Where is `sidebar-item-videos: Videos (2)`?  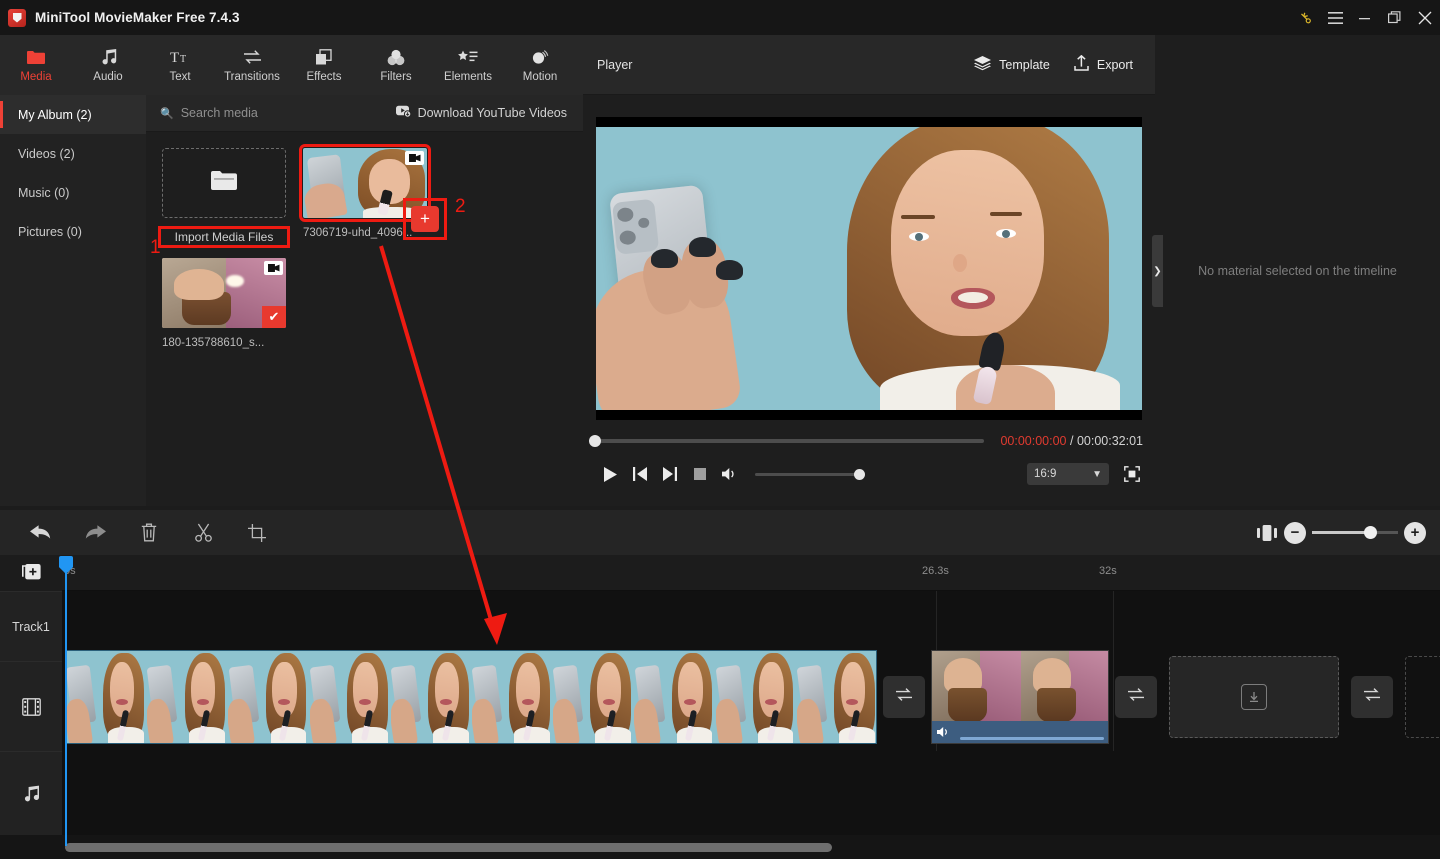
sidebar-item-videos: Videos (2) is located at coordinates (73, 153).